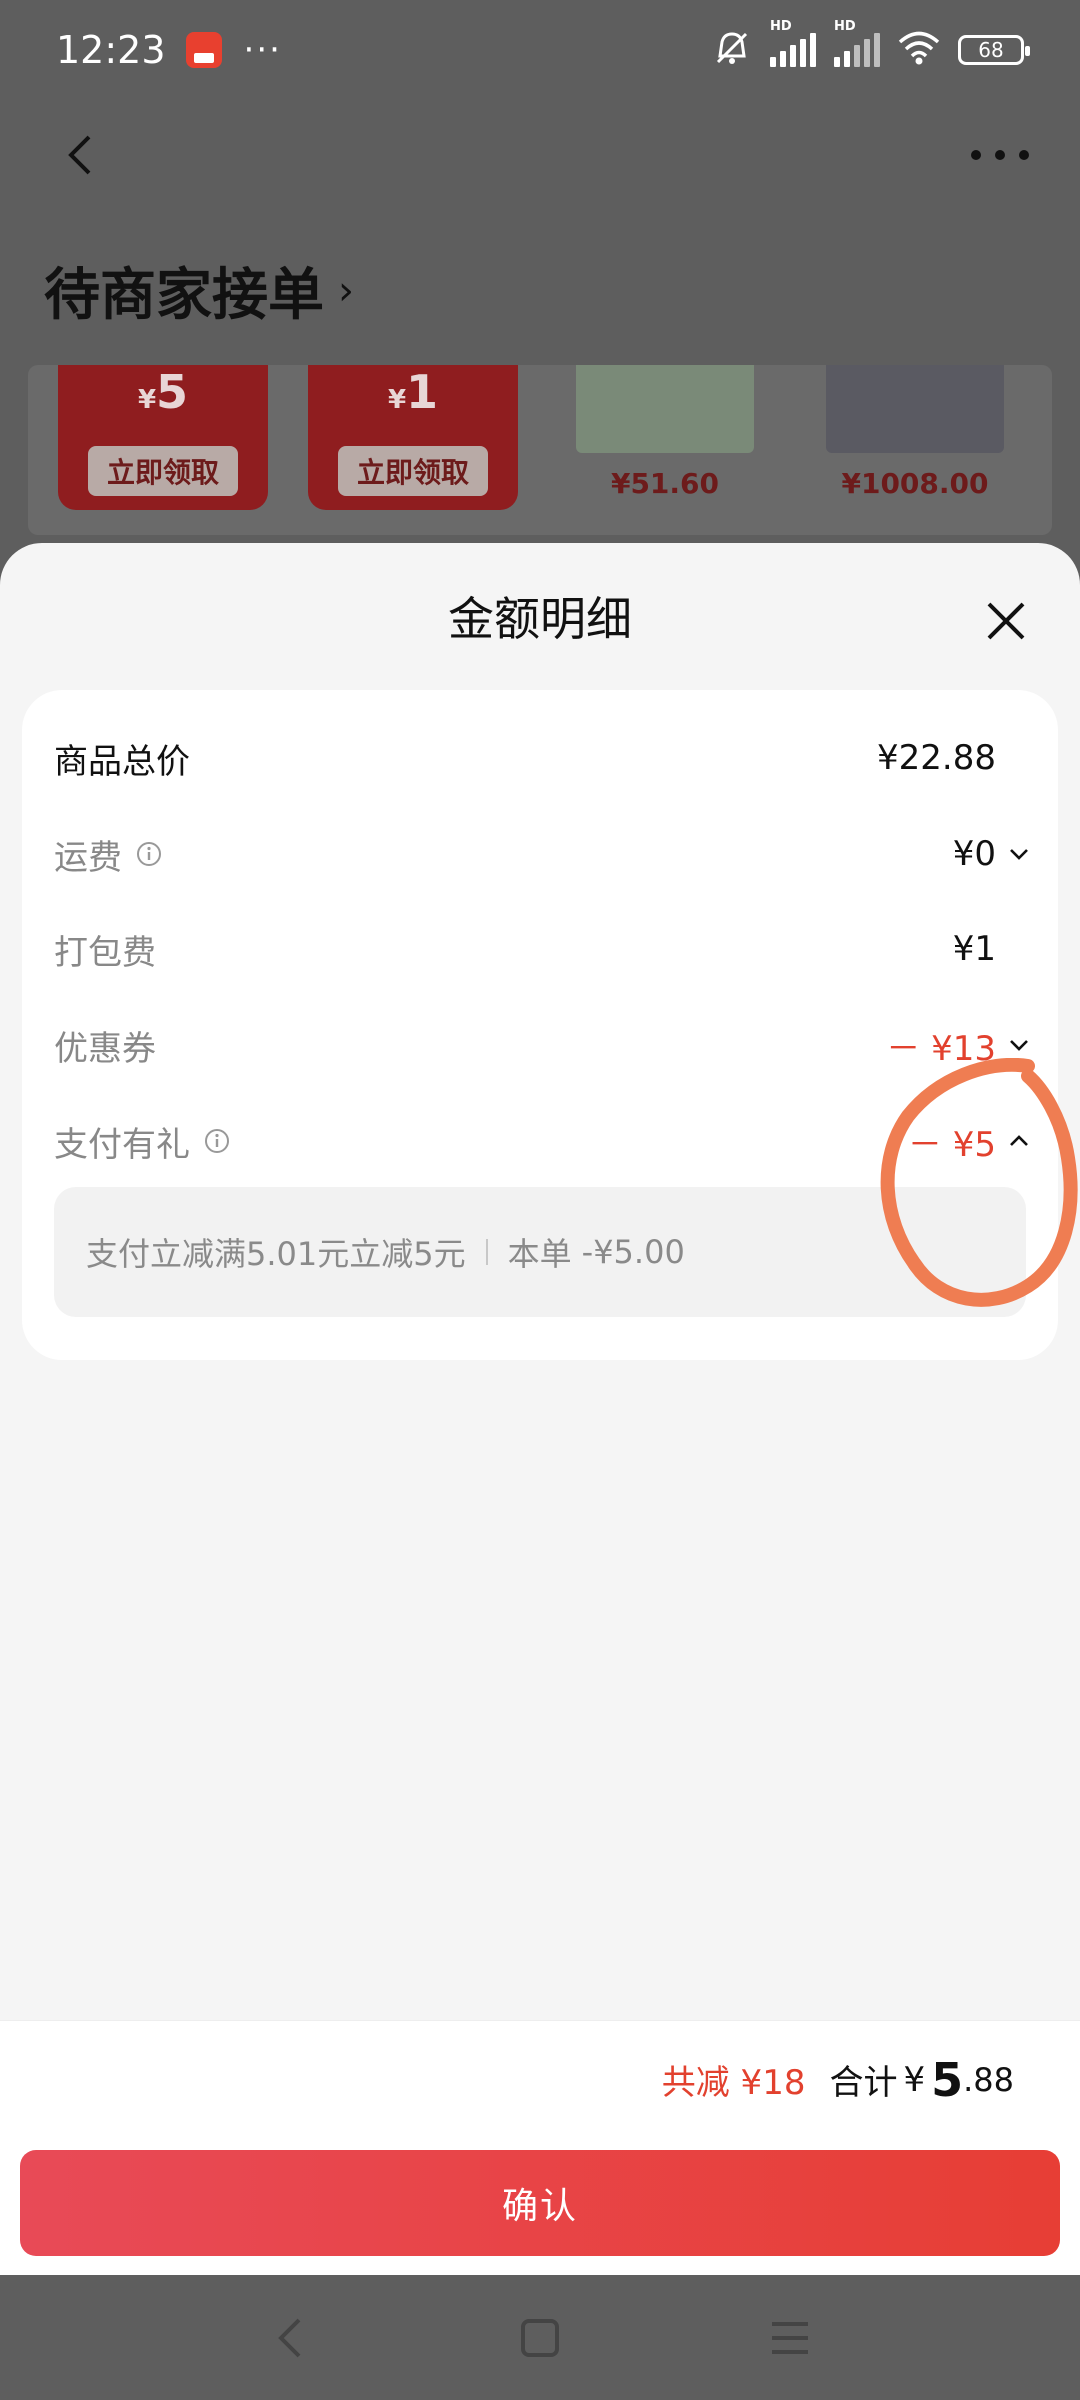 This screenshot has width=1080, height=2400. I want to click on more-options-button, so click(1000, 155).